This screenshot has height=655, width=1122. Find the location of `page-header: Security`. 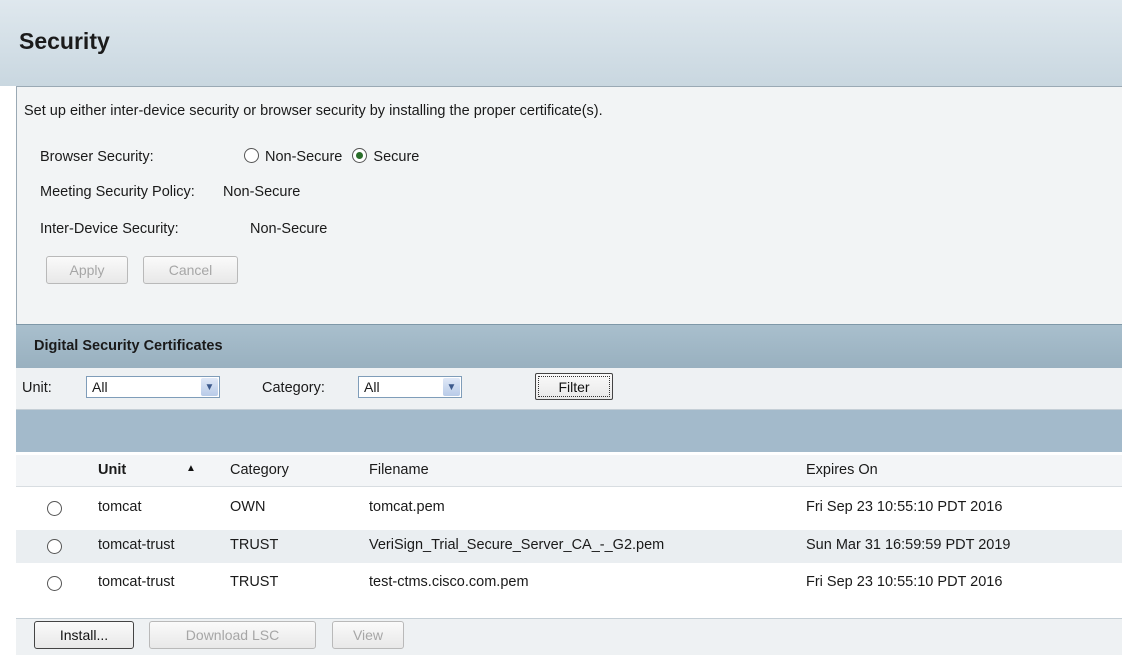

page-header: Security is located at coordinates (561, 43).